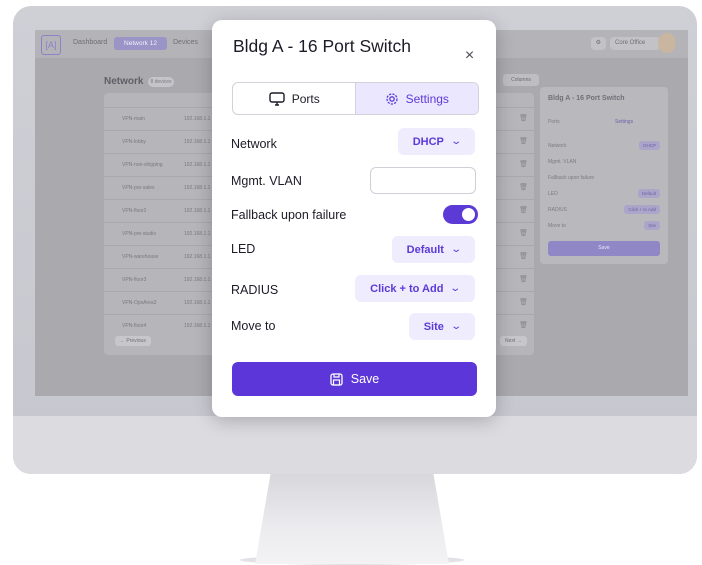 Image resolution: width=702 pixels, height=565 pixels. I want to click on side-led-label: LED, so click(553, 194).